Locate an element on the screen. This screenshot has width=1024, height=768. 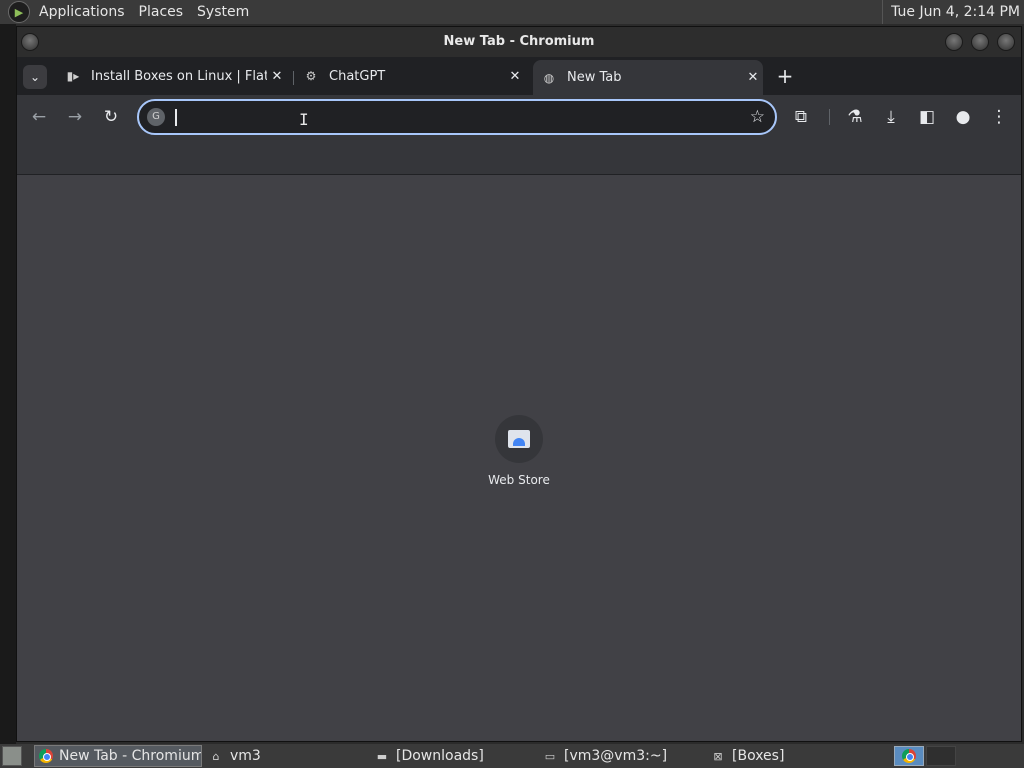
extensions-icon: ⧉ is located at coordinates (801, 117).